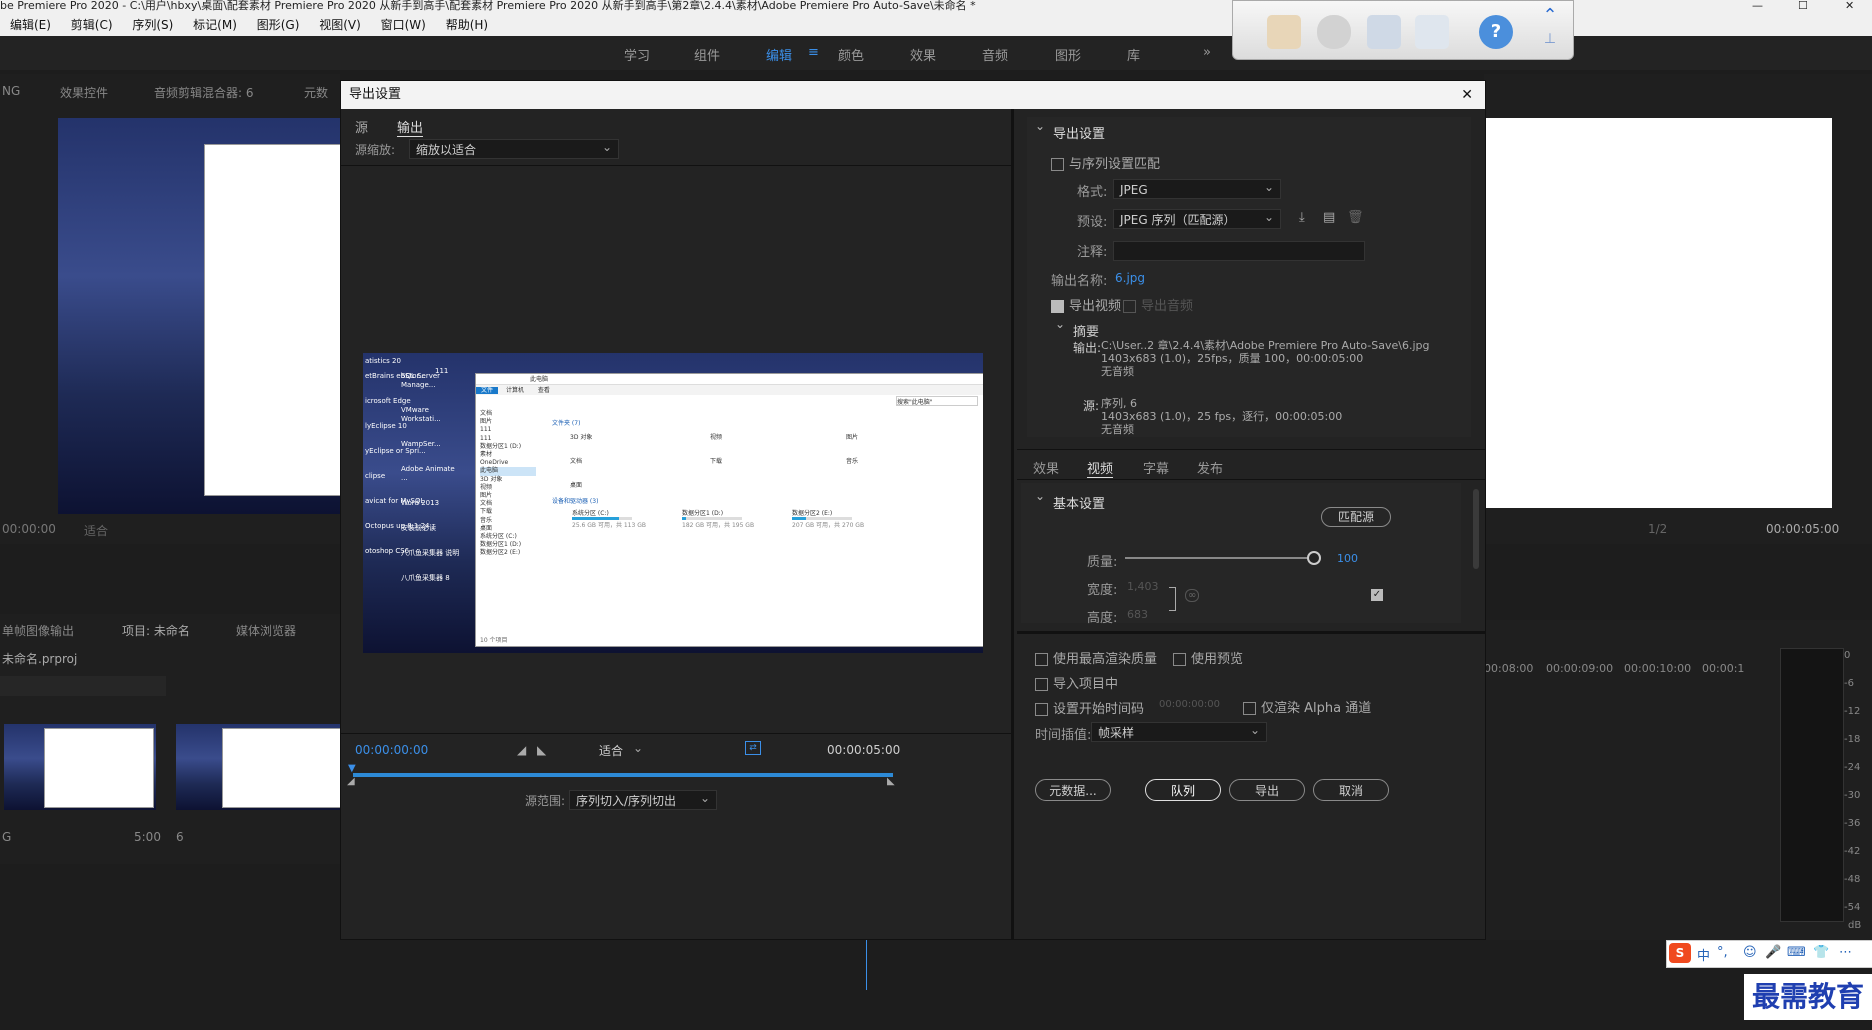  What do you see at coordinates (204, 92) in the screenshot?
I see `panel-tab-audio-mixer: 音频剪辑混合器: 6` at bounding box center [204, 92].